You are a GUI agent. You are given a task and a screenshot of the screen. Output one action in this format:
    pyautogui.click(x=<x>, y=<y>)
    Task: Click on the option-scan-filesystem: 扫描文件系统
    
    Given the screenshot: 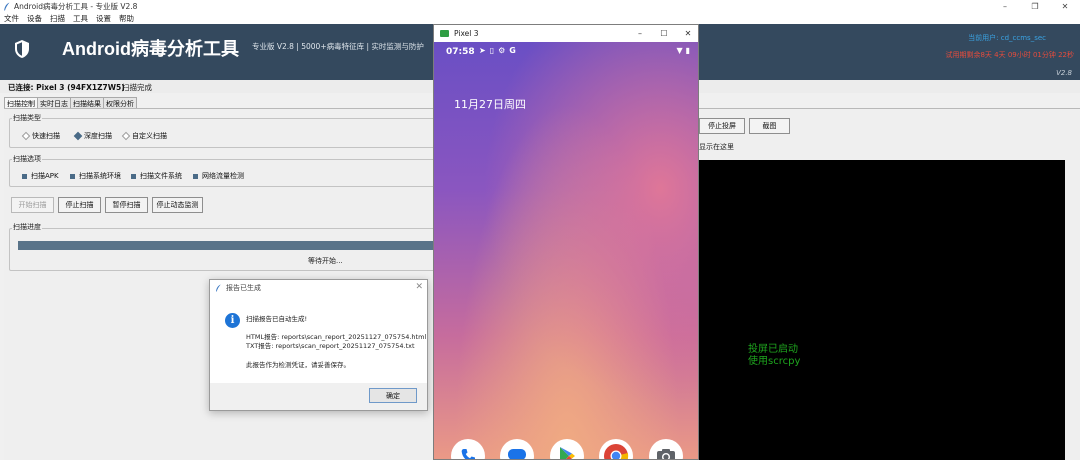 What is the action you would take?
    pyautogui.click(x=156, y=176)
    